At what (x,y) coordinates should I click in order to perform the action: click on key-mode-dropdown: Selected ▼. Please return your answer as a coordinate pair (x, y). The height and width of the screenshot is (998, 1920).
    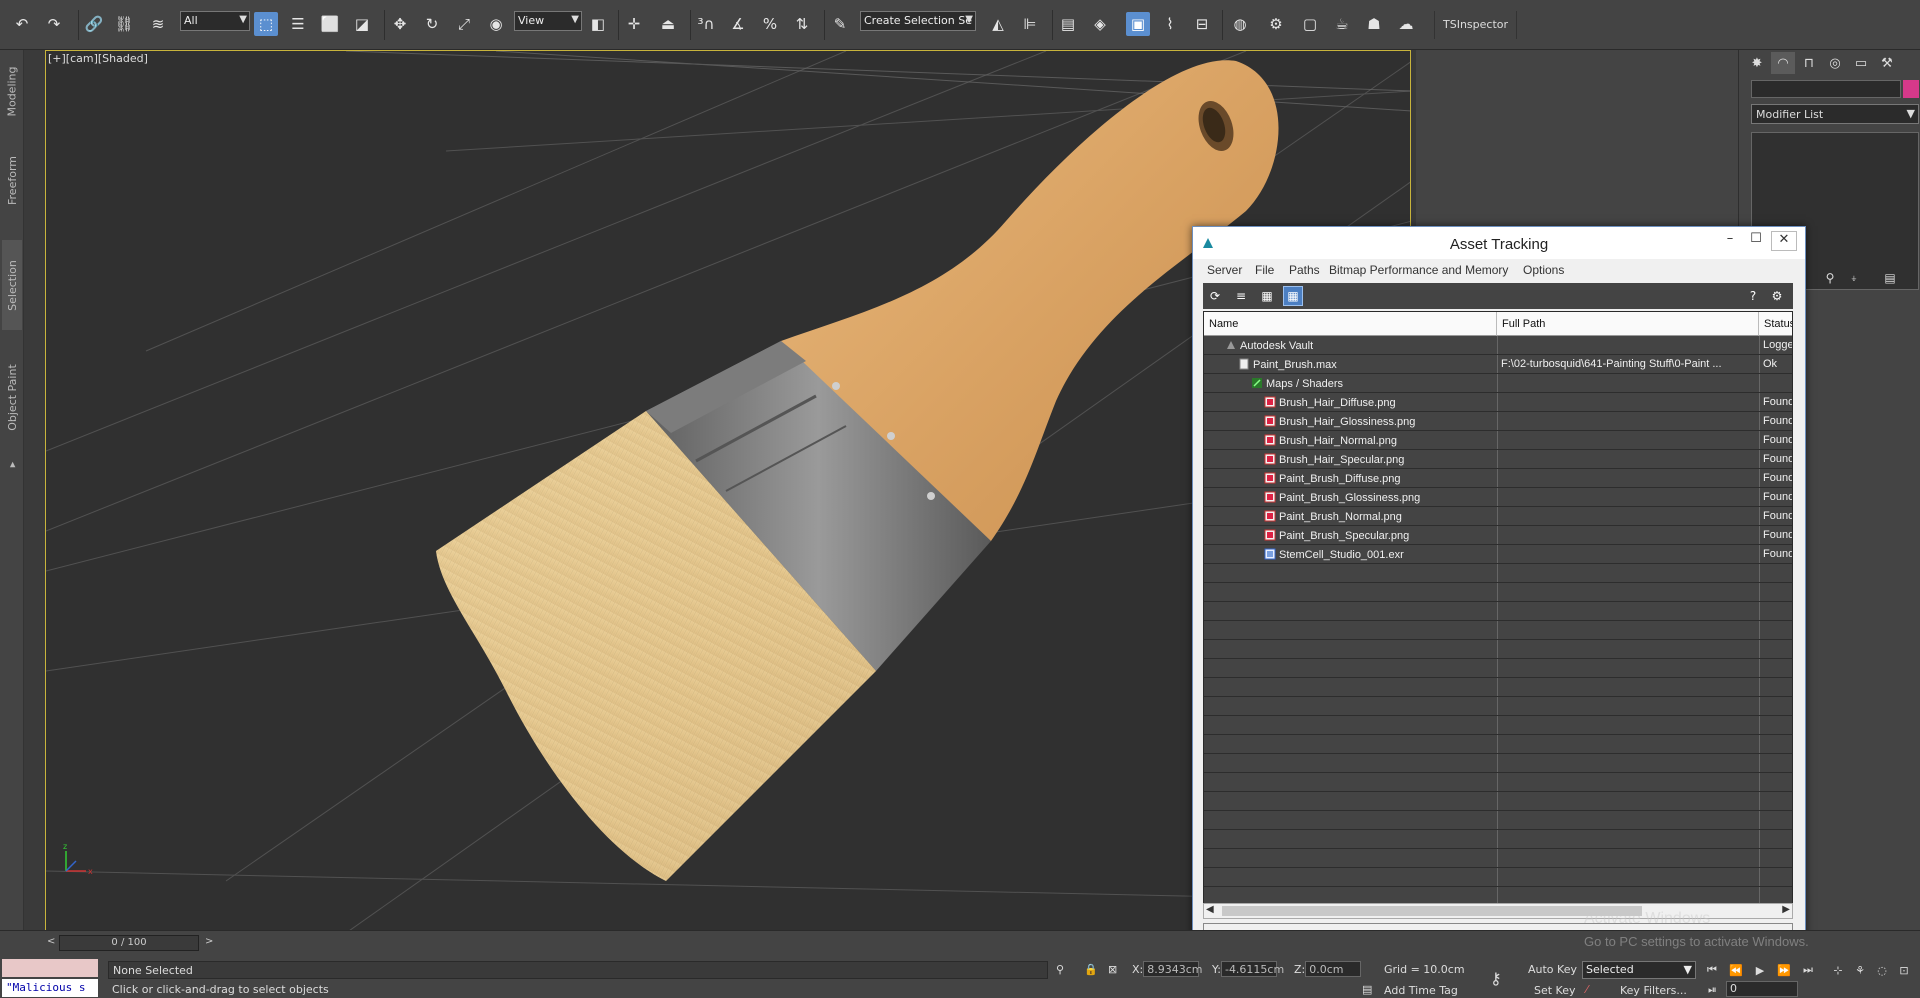
    Looking at the image, I should click on (1639, 970).